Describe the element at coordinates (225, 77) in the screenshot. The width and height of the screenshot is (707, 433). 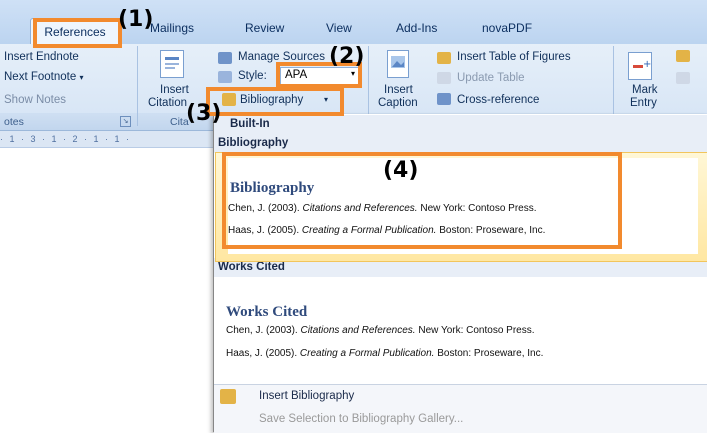
I see `style-icon` at that location.